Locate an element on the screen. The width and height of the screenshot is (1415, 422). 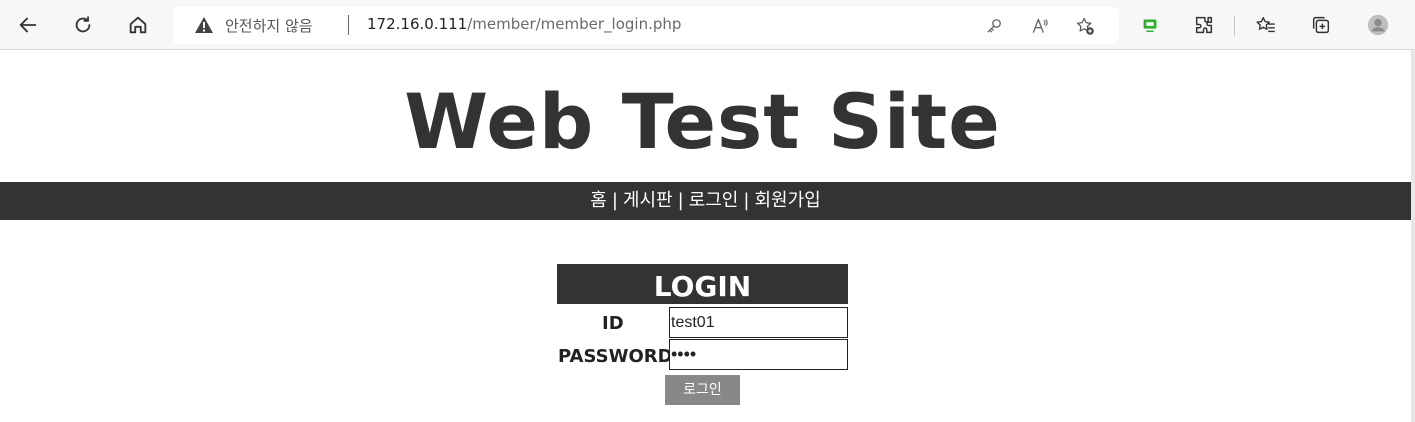
home-icon is located at coordinates (138, 25).